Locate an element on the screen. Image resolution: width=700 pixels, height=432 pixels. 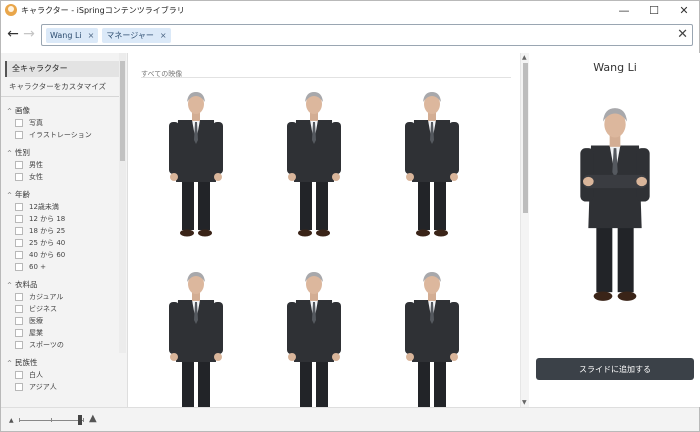
filter-option-label: 60 + is located at coordinates (37, 267).